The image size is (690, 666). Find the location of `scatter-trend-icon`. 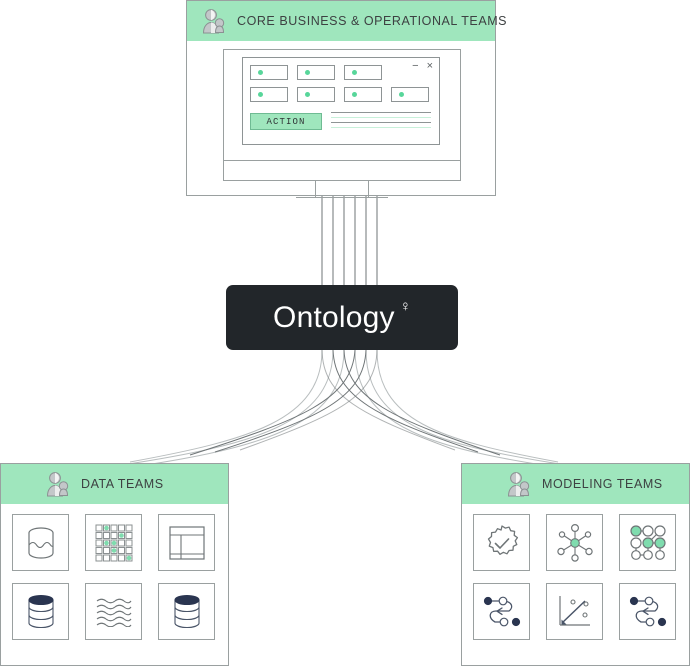

scatter-trend-icon is located at coordinates (574, 611).